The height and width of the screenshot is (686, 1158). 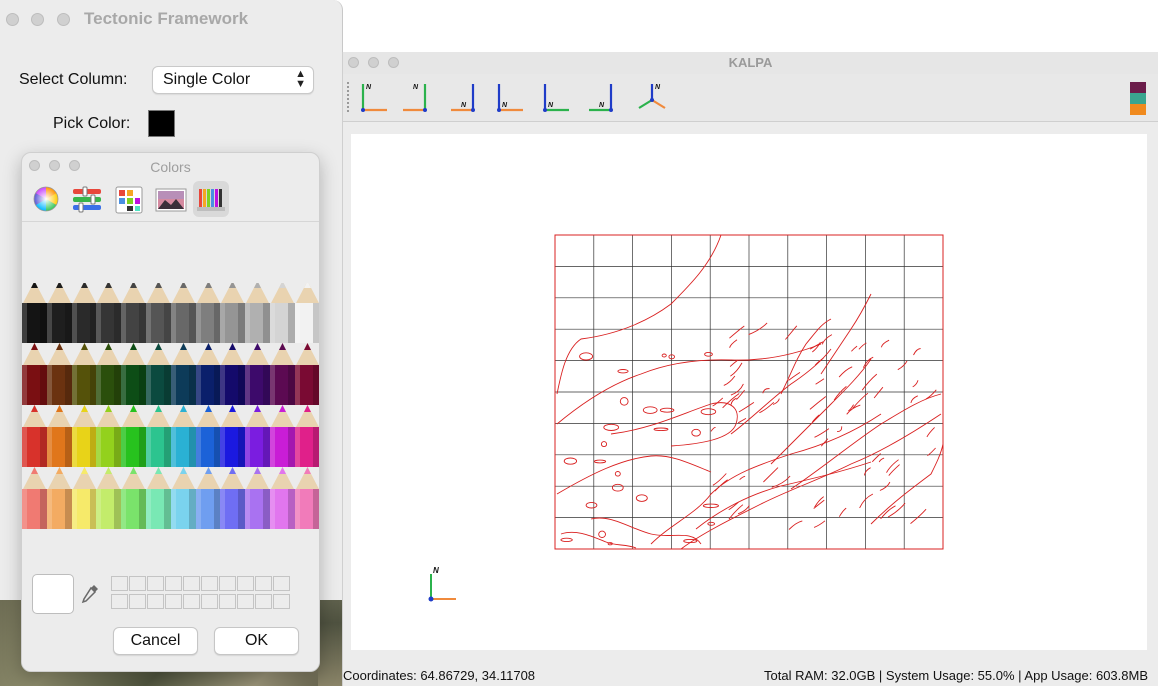 I want to click on pick-color-swatch, so click(x=161, y=123).